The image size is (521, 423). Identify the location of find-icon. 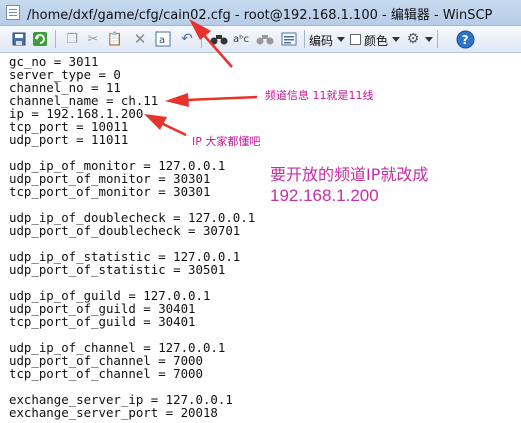
(219, 39).